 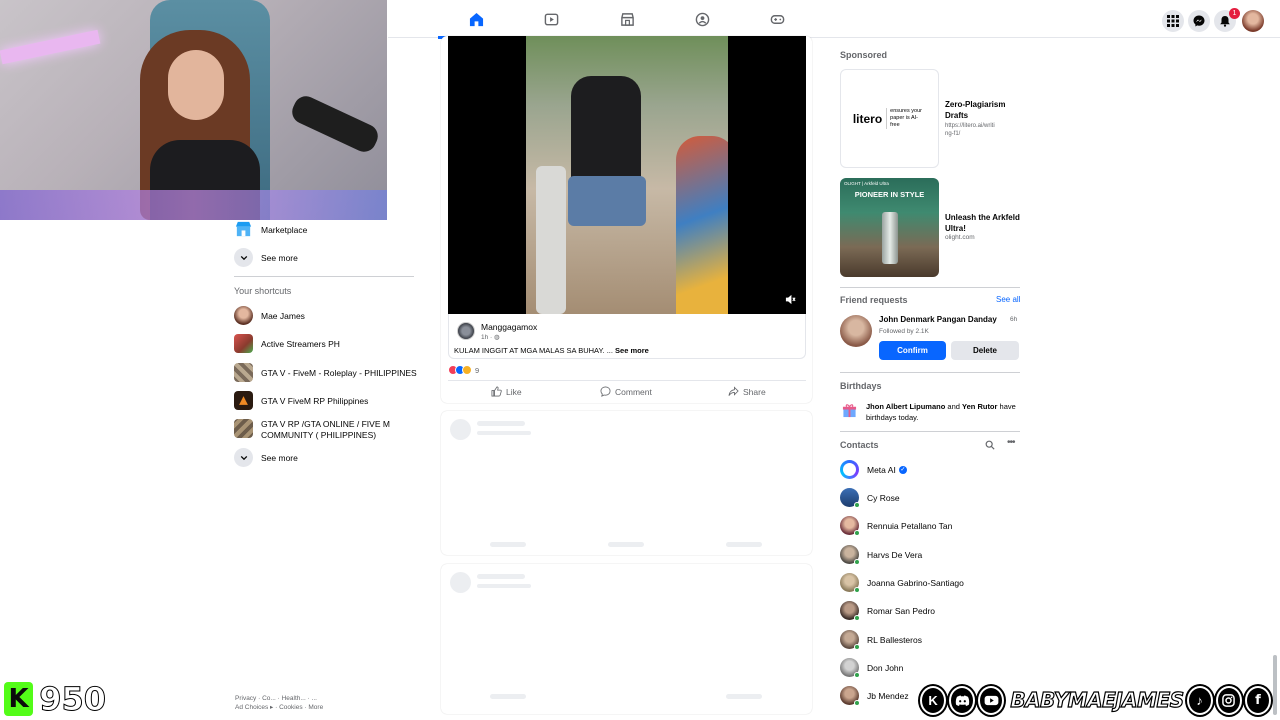 What do you see at coordinates (287, 343) in the screenshot?
I see `shortcut-item: Active Streamers PH` at bounding box center [287, 343].